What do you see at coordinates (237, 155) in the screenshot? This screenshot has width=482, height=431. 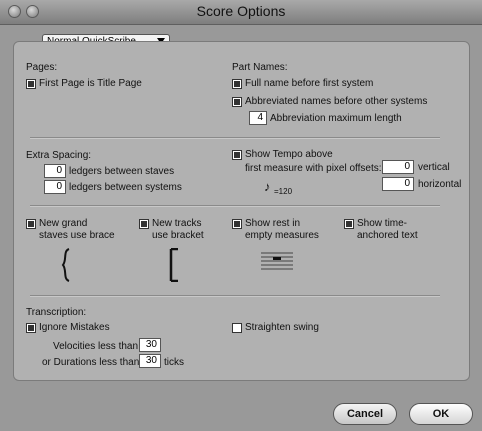 I see `show-tempo-checkbox` at bounding box center [237, 155].